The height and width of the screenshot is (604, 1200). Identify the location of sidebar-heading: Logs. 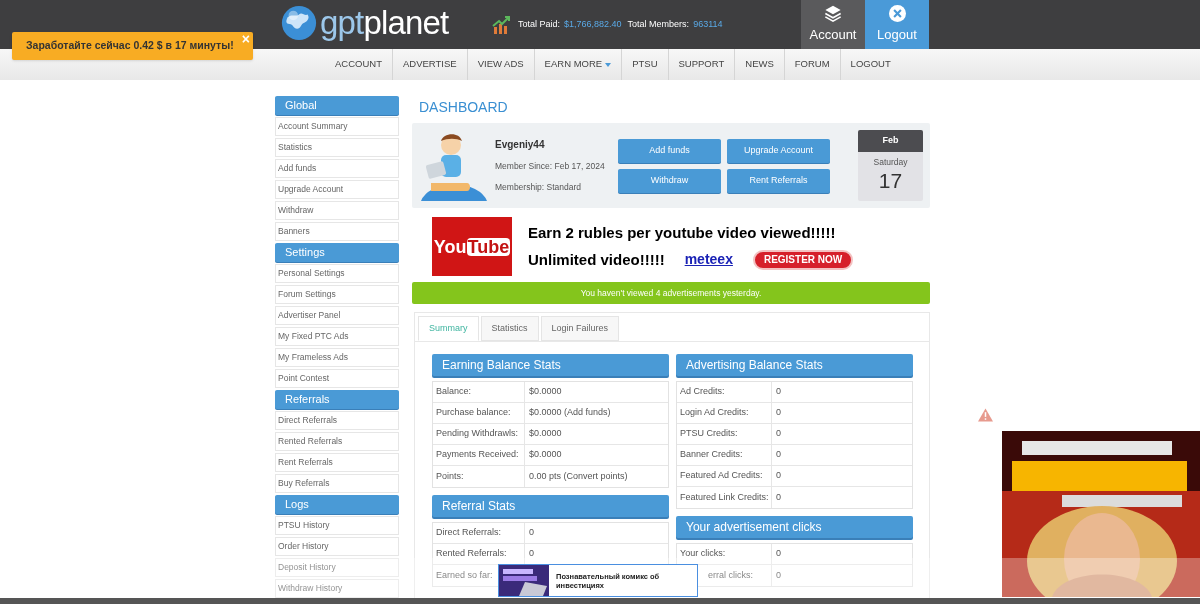
(337, 504).